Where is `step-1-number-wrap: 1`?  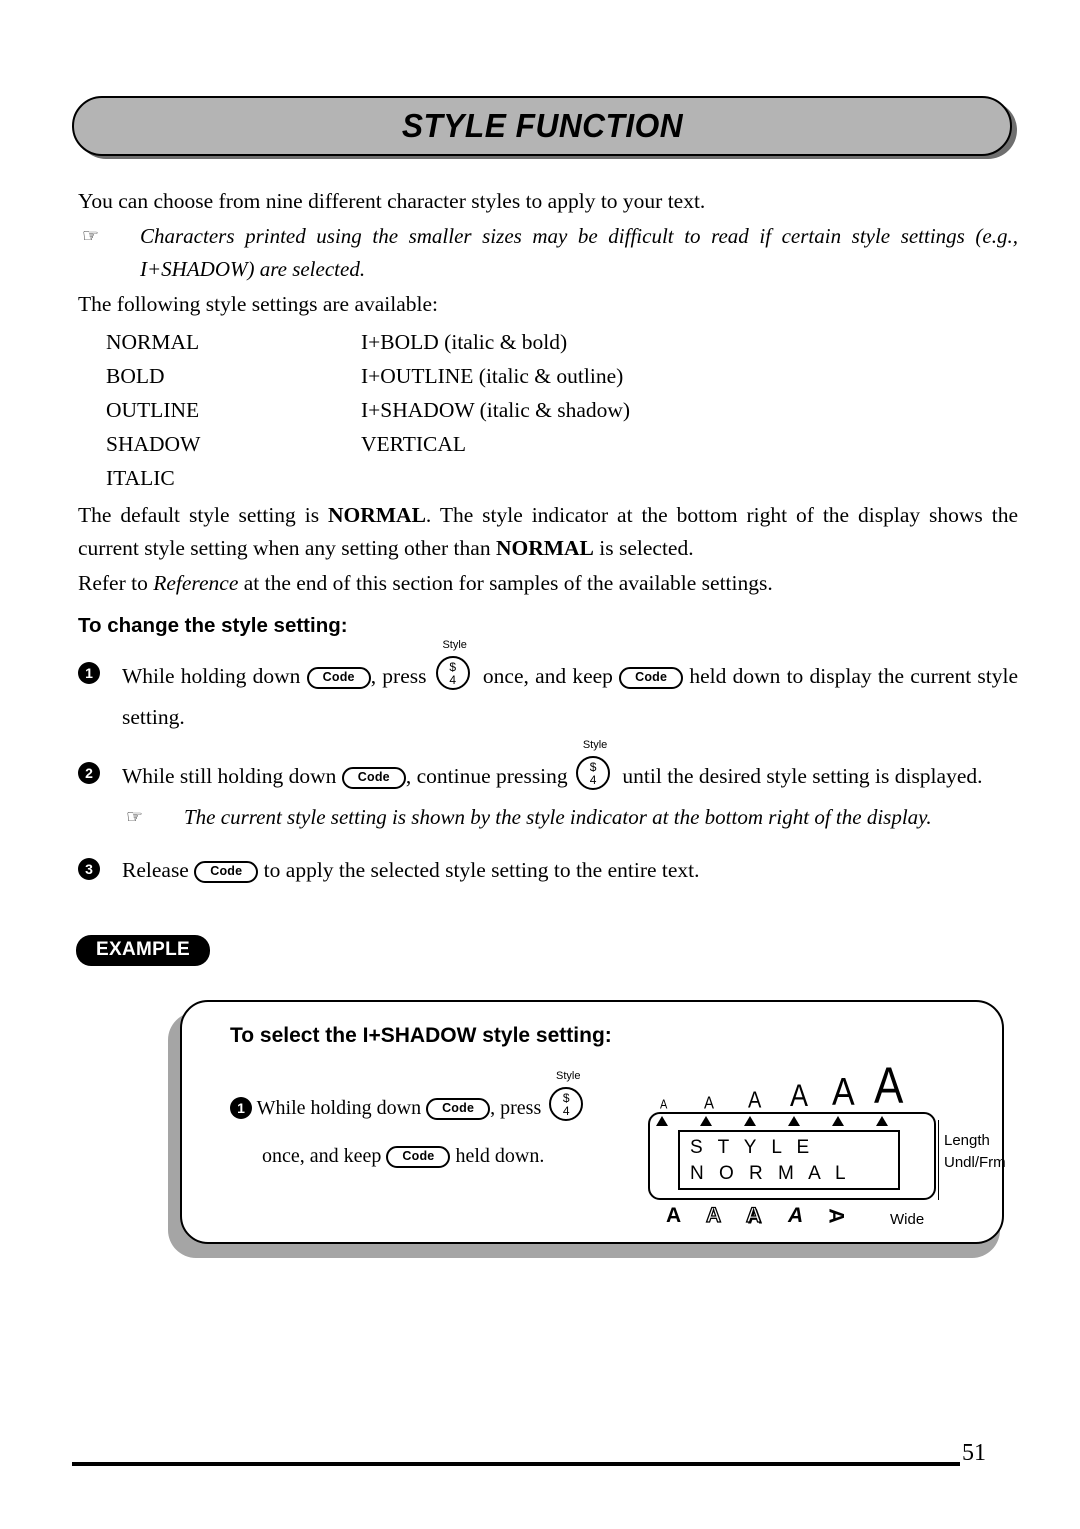 step-1-number-wrap: 1 is located at coordinates (100, 669).